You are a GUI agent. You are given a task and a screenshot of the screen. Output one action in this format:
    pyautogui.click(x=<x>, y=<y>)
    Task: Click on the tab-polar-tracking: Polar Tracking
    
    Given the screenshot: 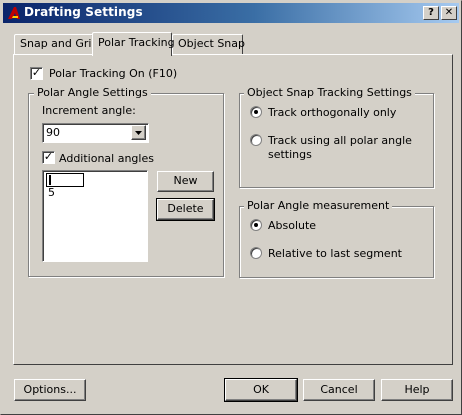 What is the action you would take?
    pyautogui.click(x=133, y=44)
    